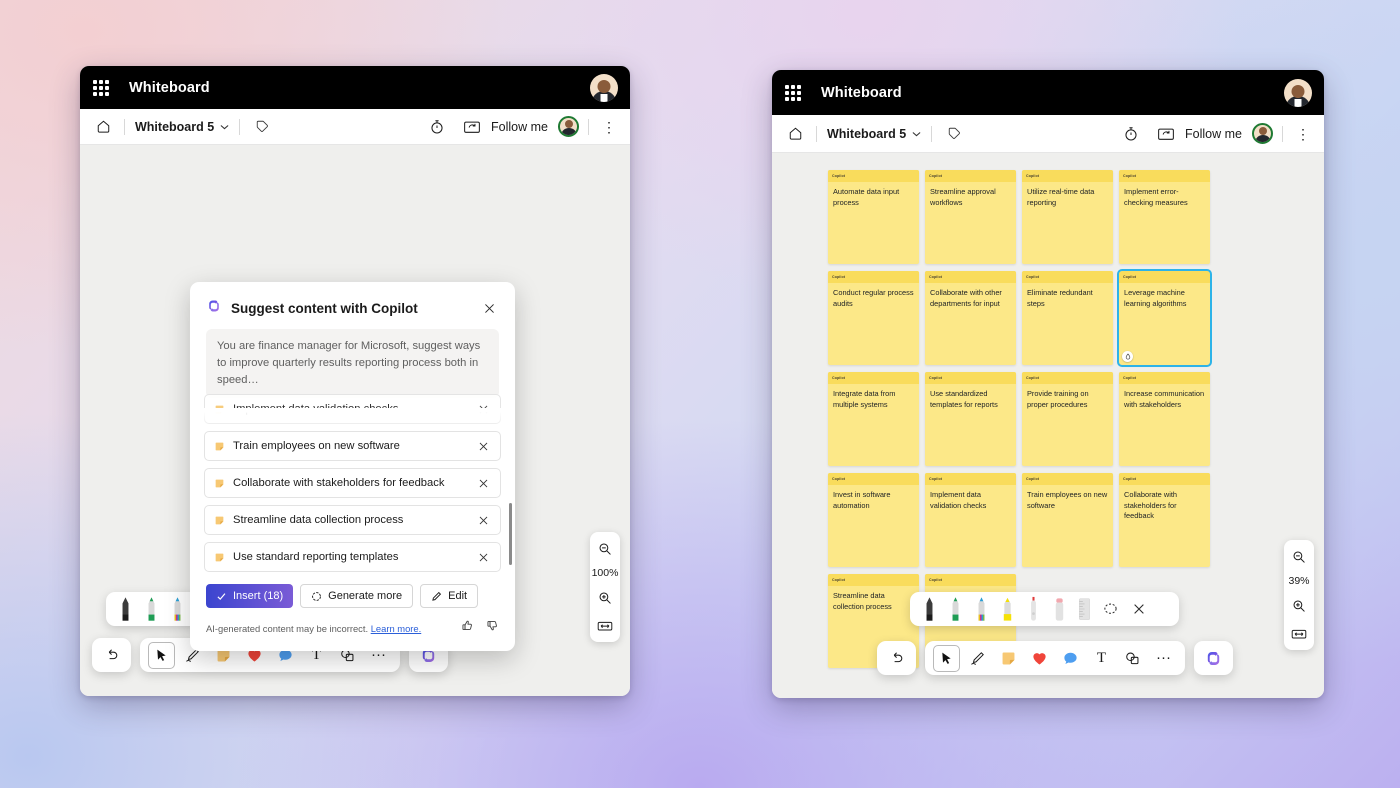 This screenshot has height=788, width=1400. Describe the element at coordinates (1163, 658) in the screenshot. I see `more-tools: ···` at that location.